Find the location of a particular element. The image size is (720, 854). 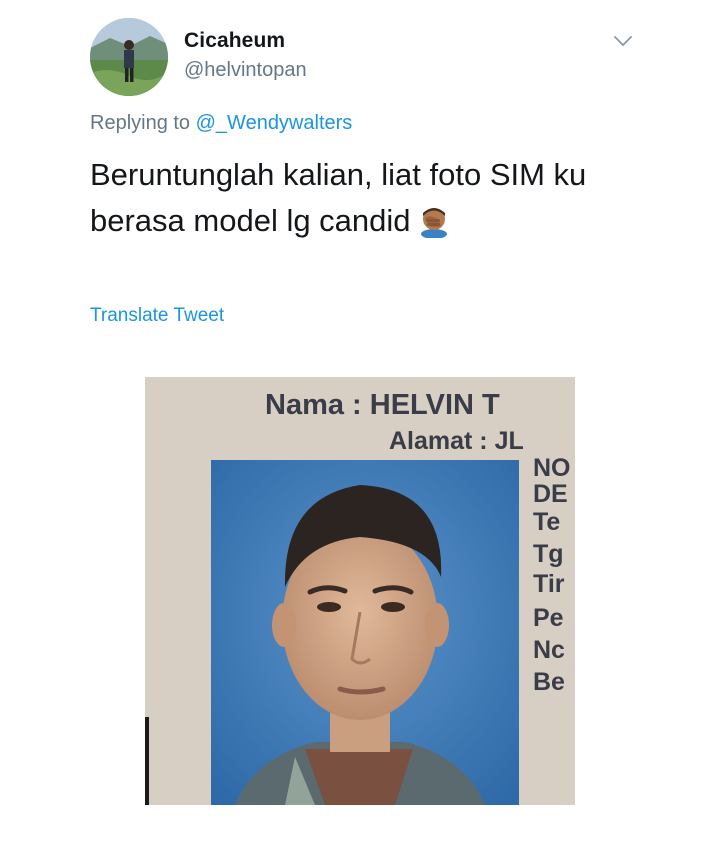

card-fragment: DE is located at coordinates (550, 494).